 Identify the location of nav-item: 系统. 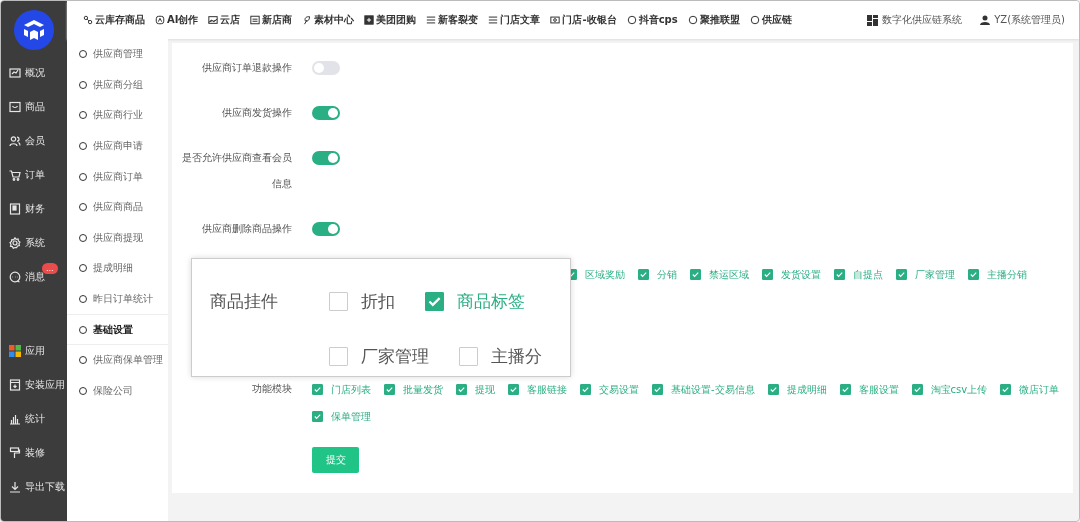
(34, 243).